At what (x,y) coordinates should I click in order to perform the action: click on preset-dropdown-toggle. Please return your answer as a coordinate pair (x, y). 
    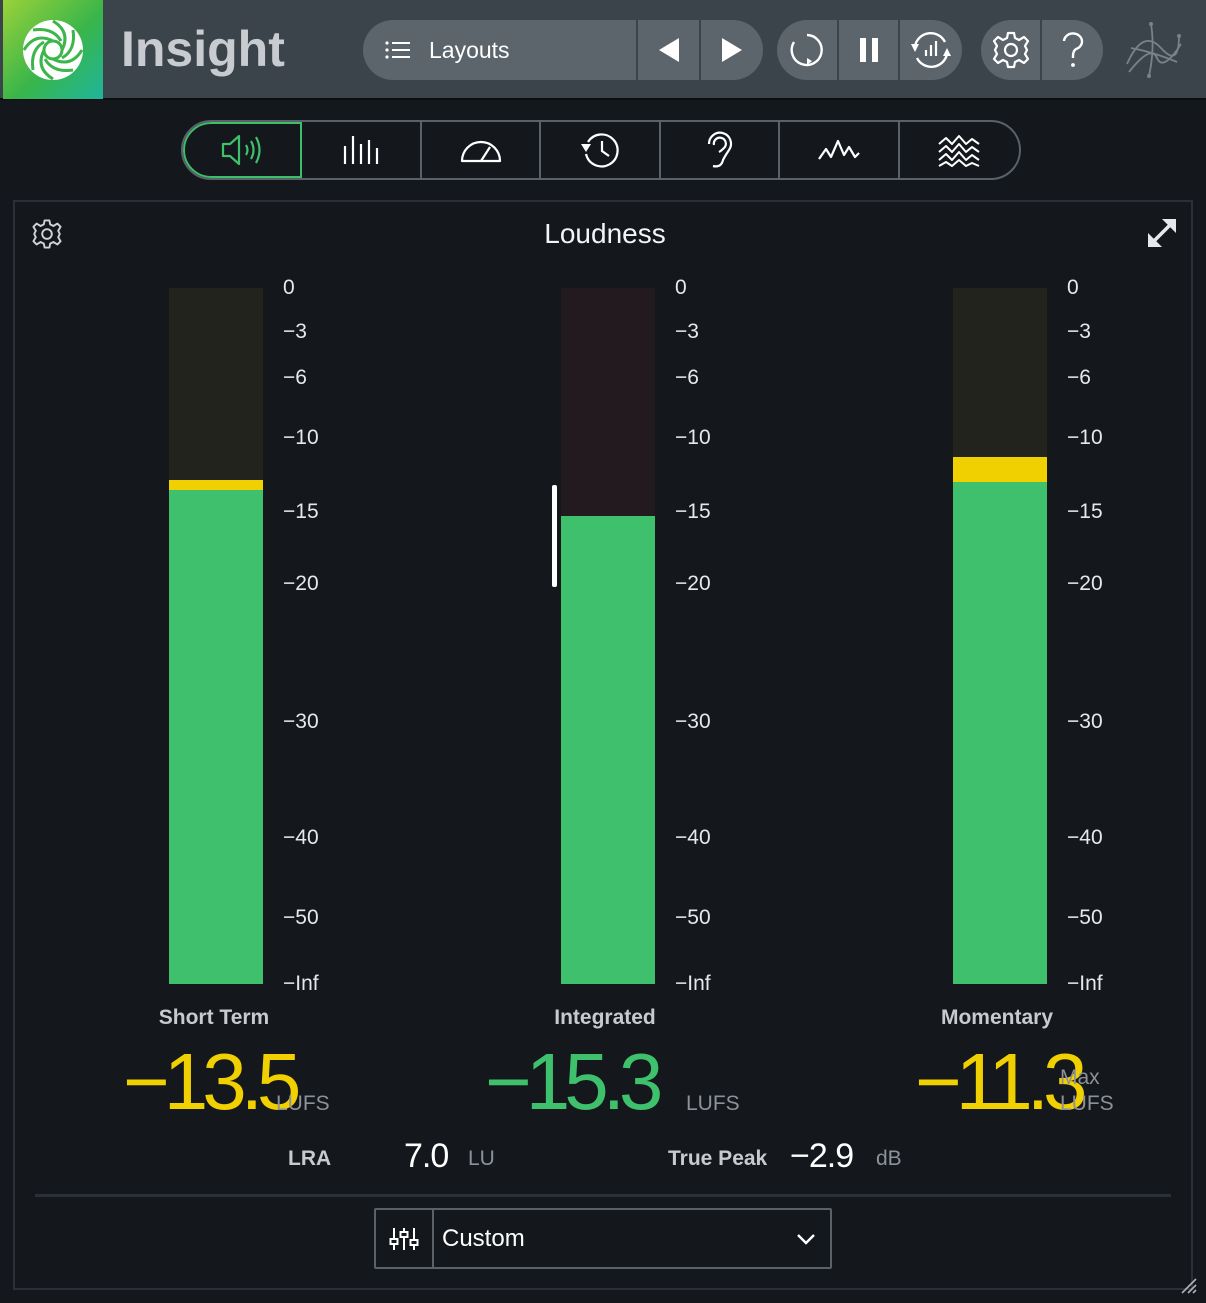
    Looking at the image, I should click on (806, 1239).